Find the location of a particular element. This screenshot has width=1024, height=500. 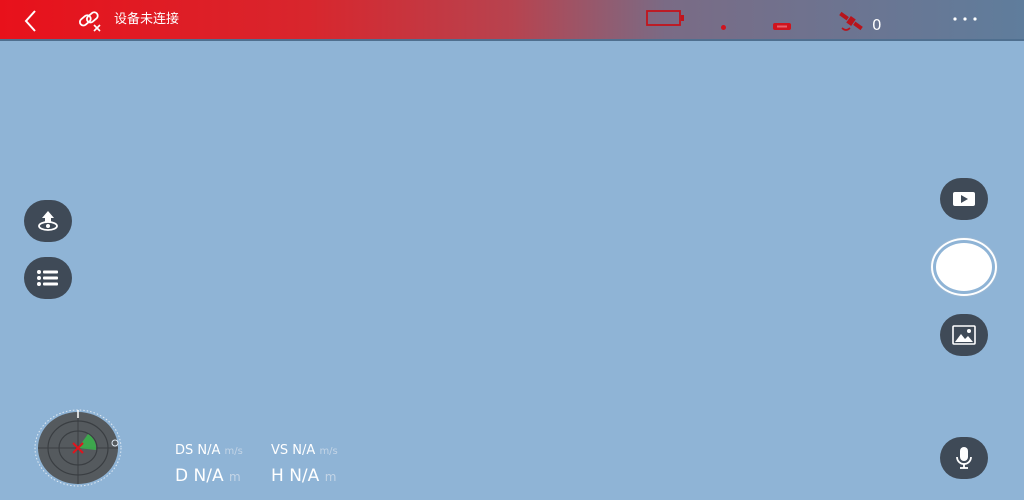

ds-unit: m/s is located at coordinates (233, 451).